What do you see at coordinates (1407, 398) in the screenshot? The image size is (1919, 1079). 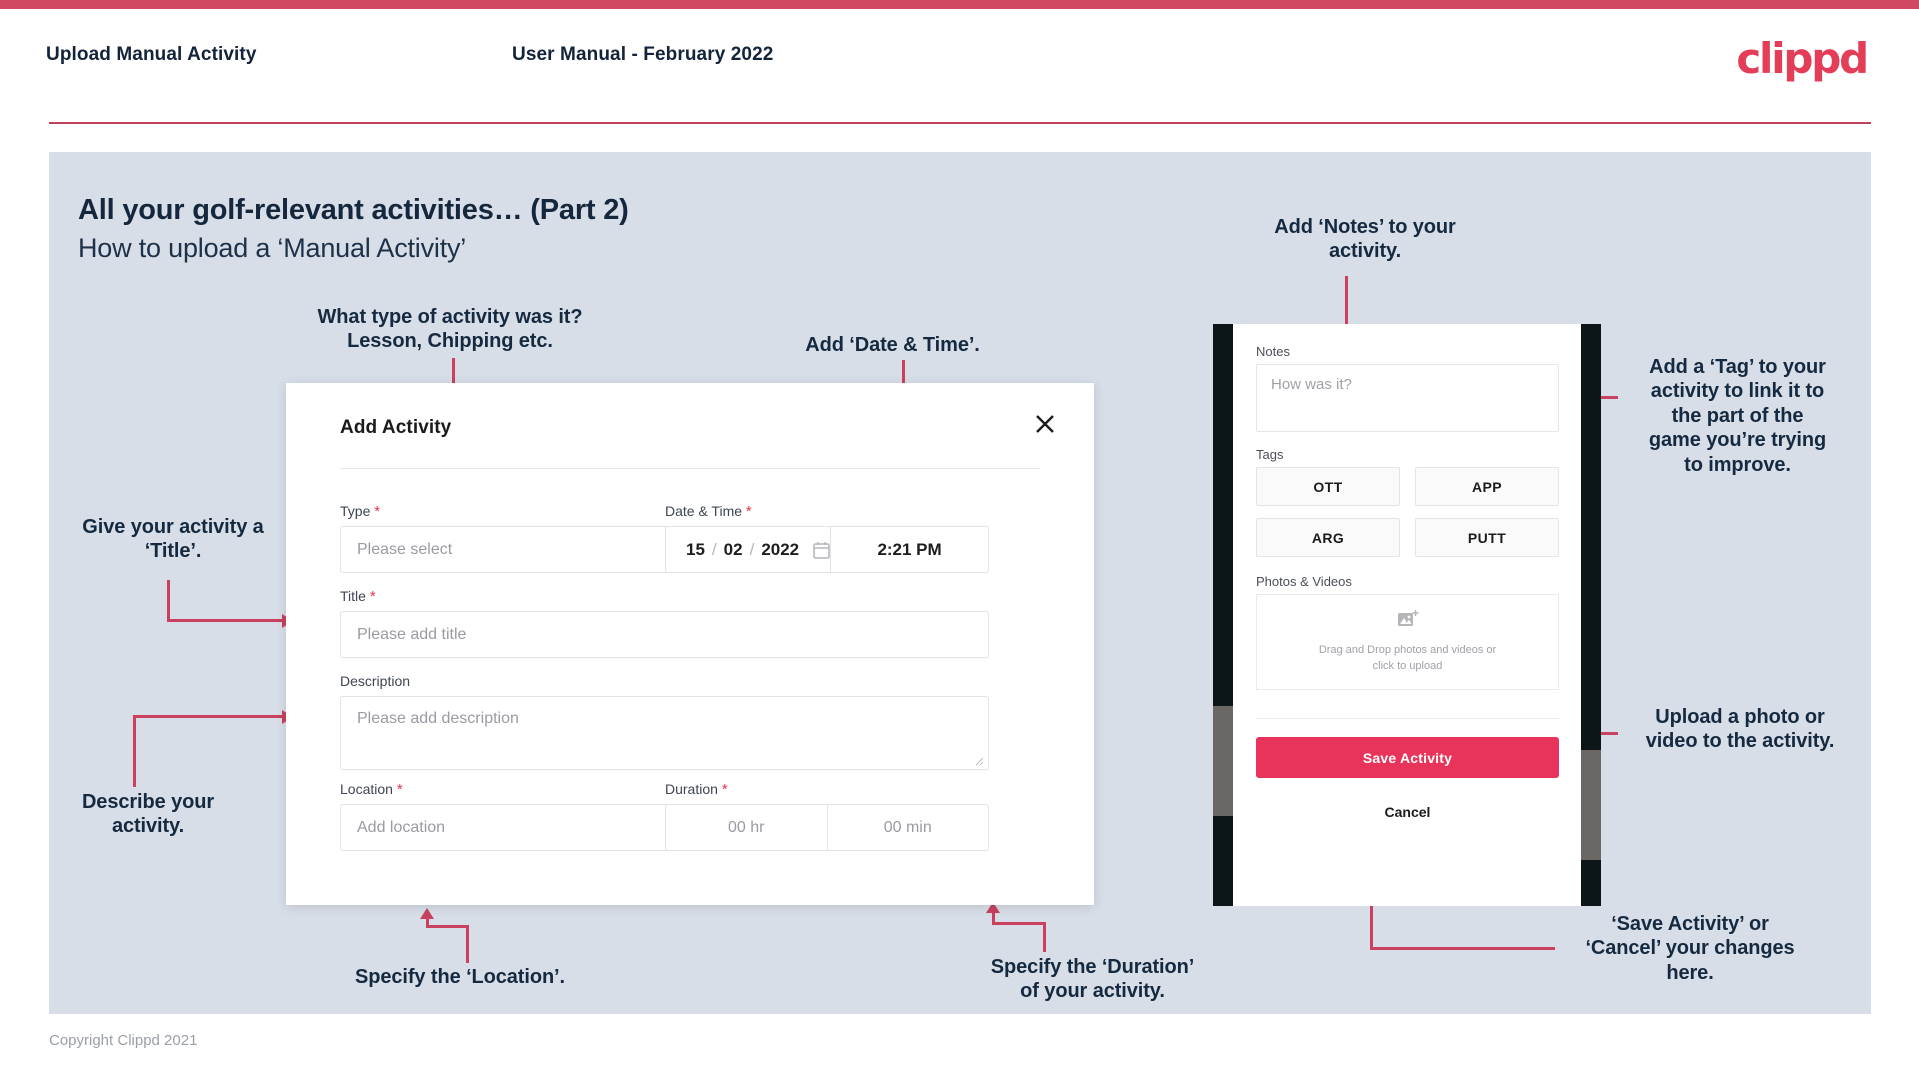 I see `notes-textarea: How was it?` at bounding box center [1407, 398].